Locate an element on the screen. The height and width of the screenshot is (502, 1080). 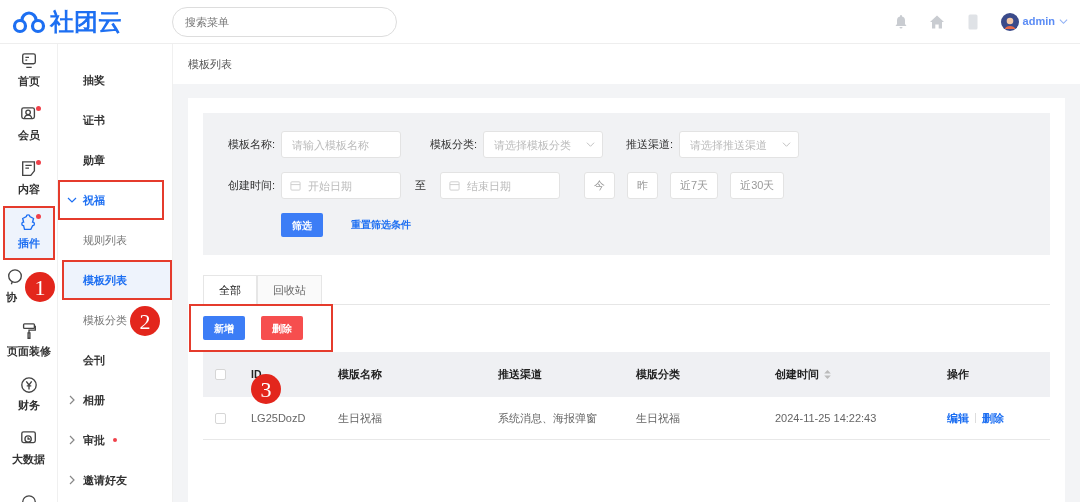
column-header: 操作 is located at coordinates (958, 374).